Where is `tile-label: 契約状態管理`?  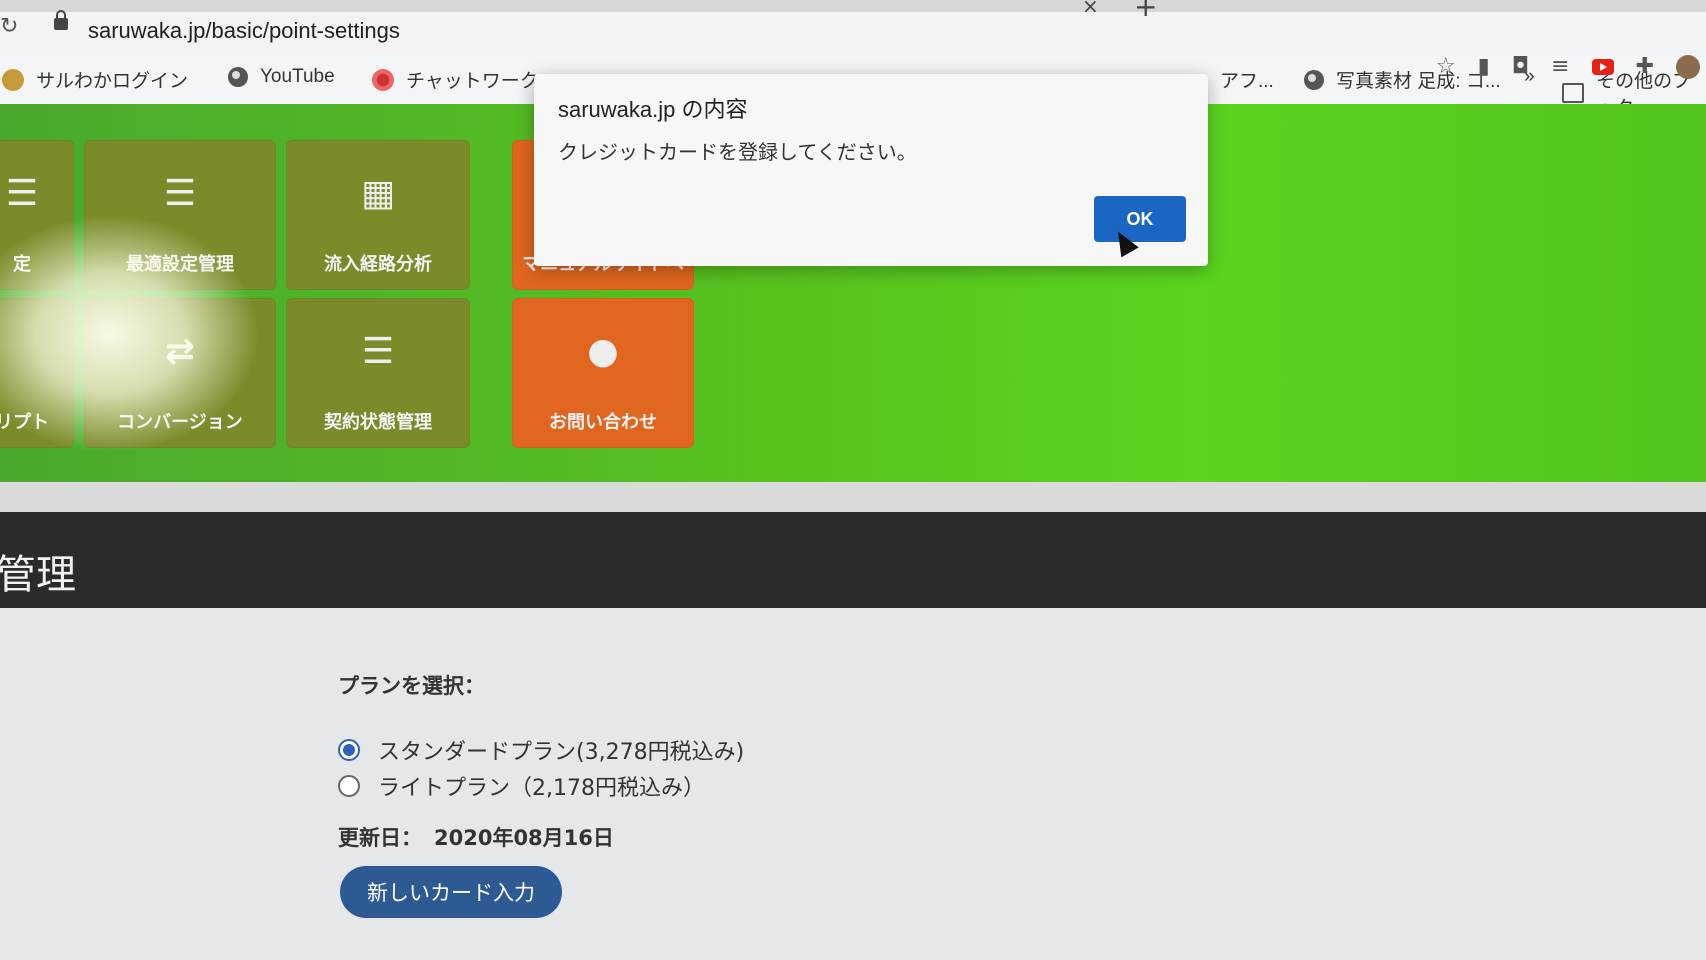 tile-label: 契約状態管理 is located at coordinates (378, 422).